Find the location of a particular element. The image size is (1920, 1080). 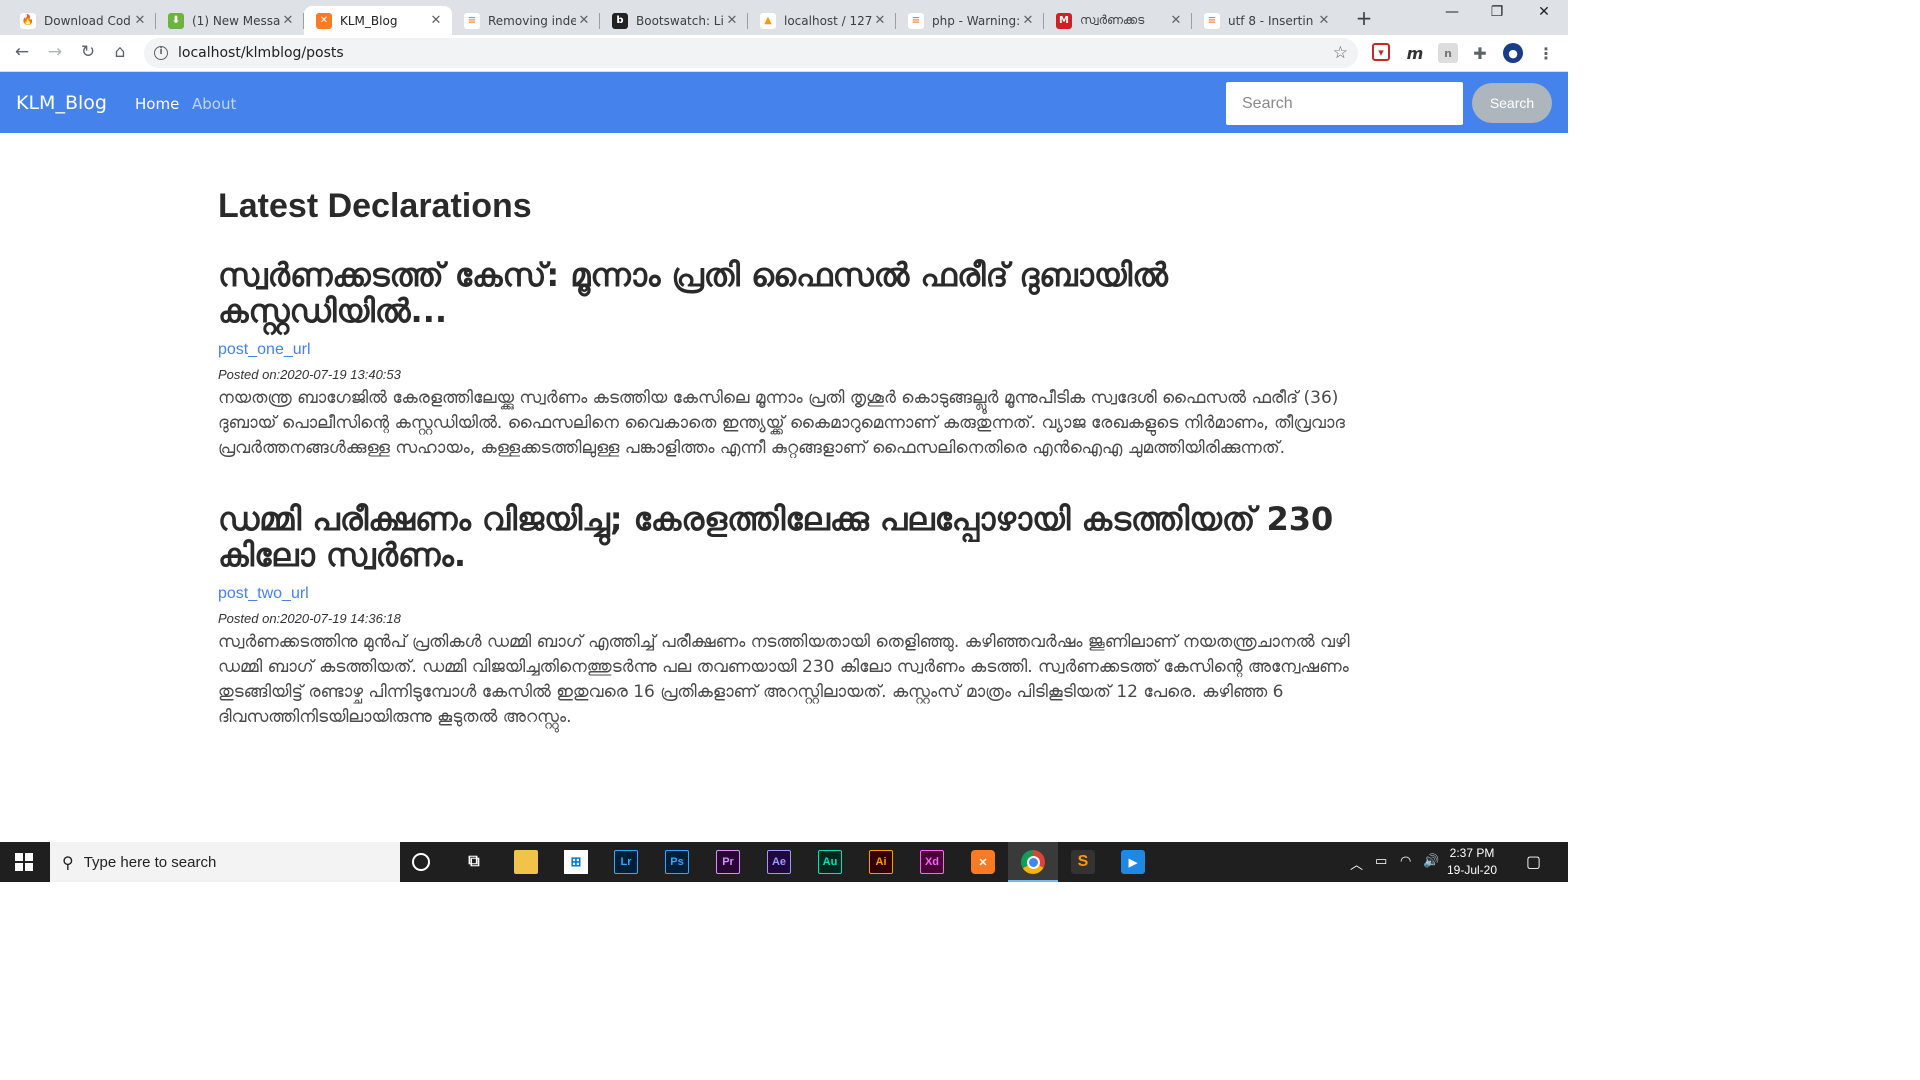

post-link: post_two_url is located at coordinates (785, 594).